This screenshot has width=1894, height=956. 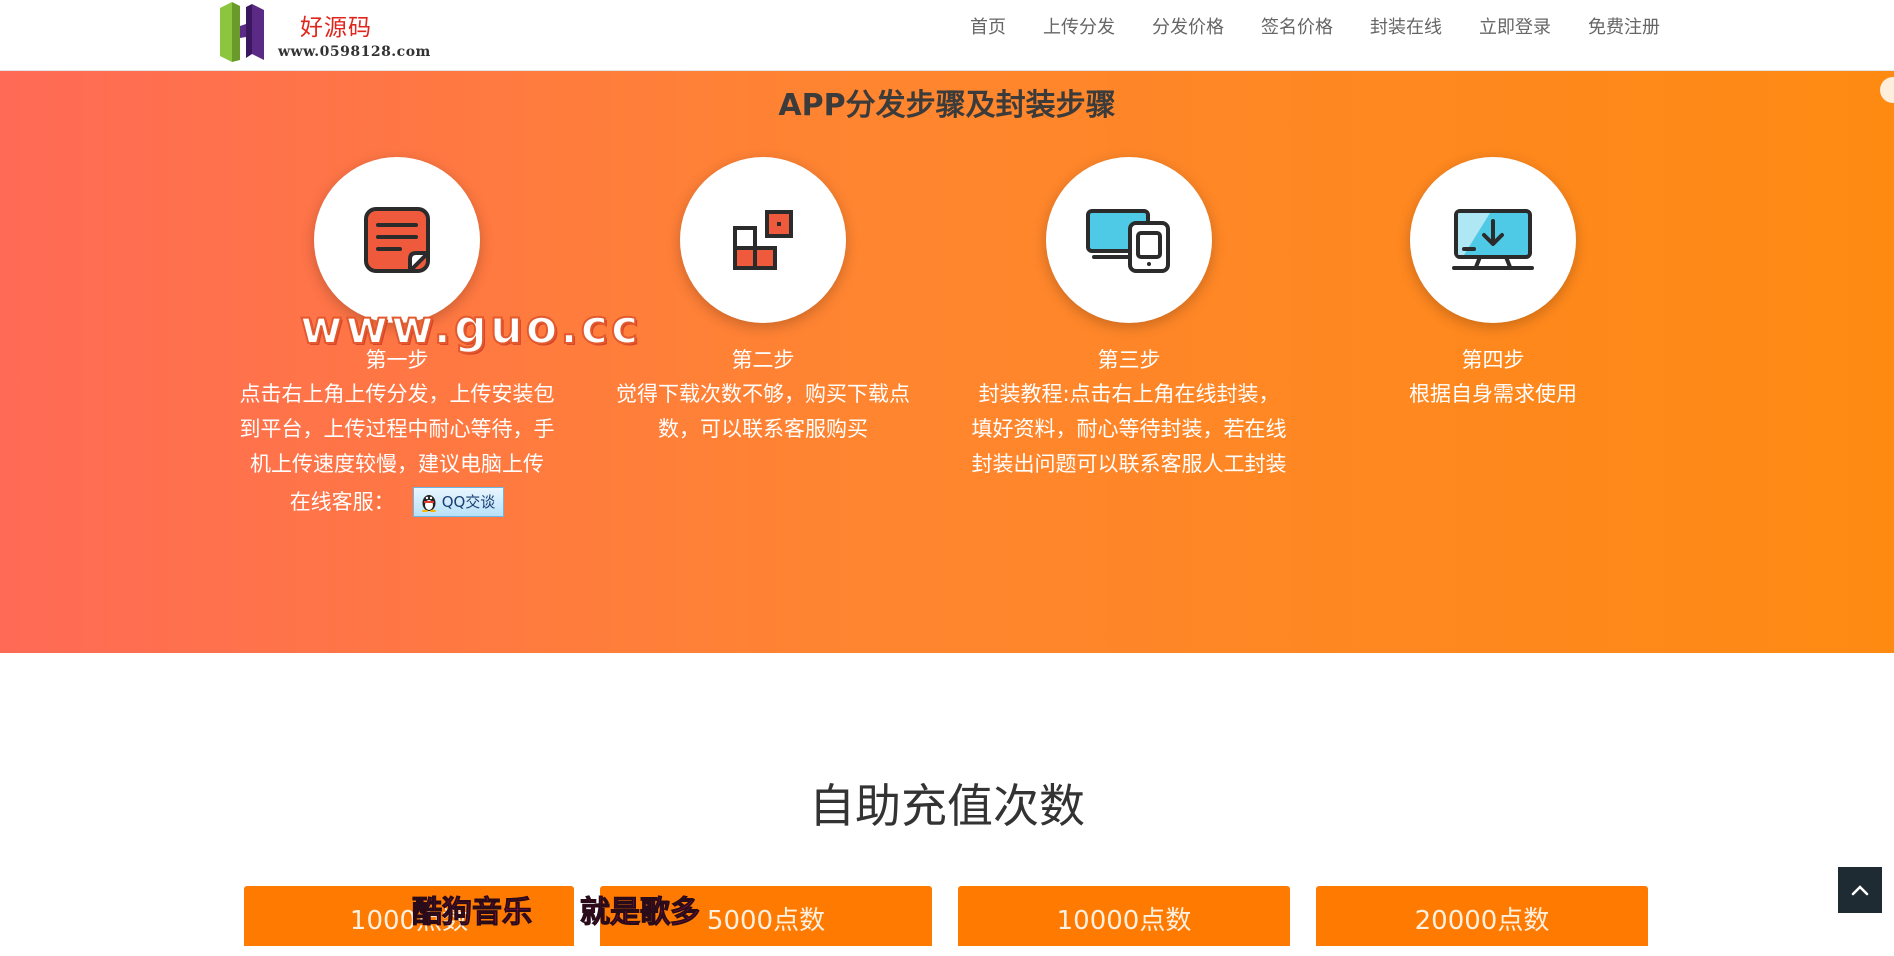 What do you see at coordinates (947, 806) in the screenshot?
I see `recharge-title: 自助充值次数` at bounding box center [947, 806].